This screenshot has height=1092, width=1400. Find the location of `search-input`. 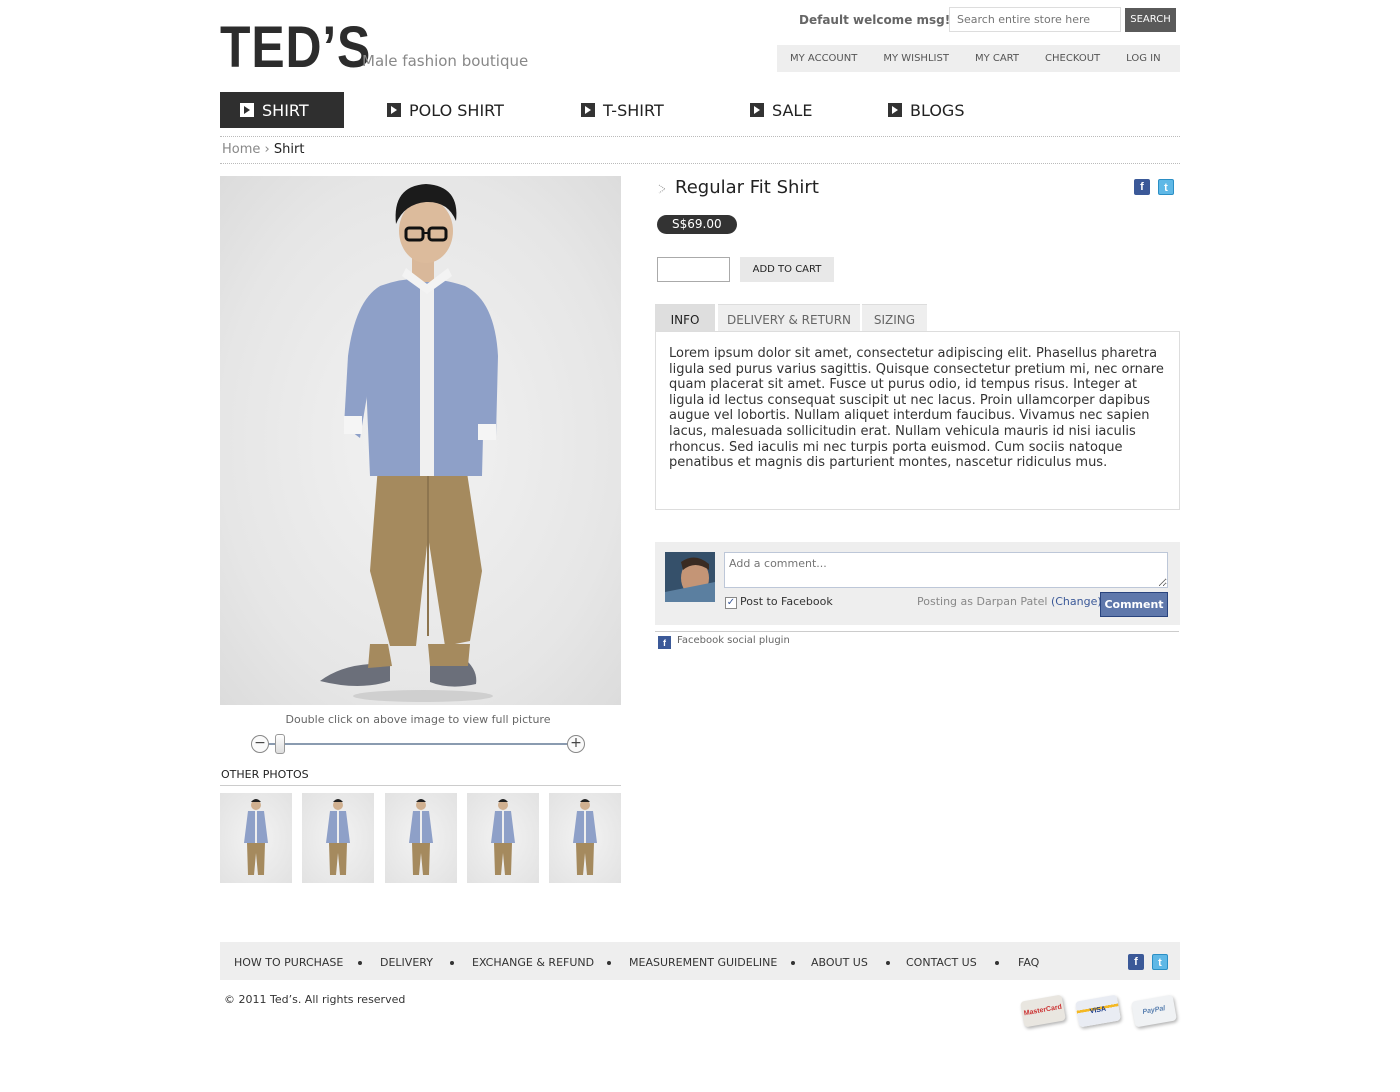

search-input is located at coordinates (1035, 19).